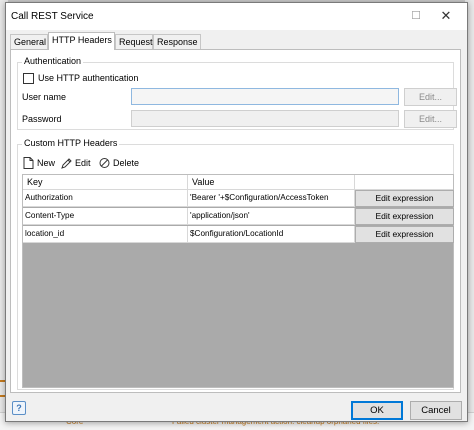 This screenshot has width=474, height=430. What do you see at coordinates (436, 410) in the screenshot?
I see `cancel-button: Cancel` at bounding box center [436, 410].